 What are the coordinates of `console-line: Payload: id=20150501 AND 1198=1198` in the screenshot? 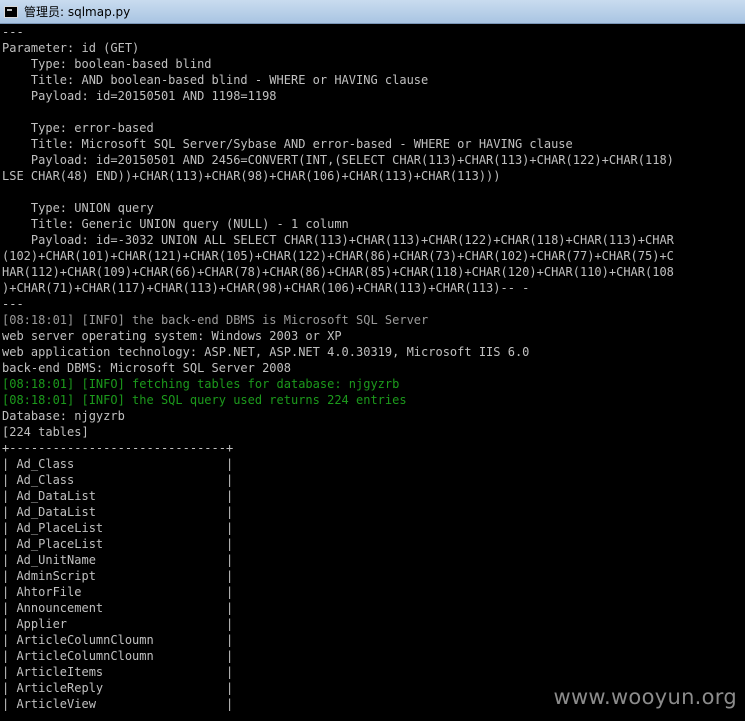 It's located at (139, 96).